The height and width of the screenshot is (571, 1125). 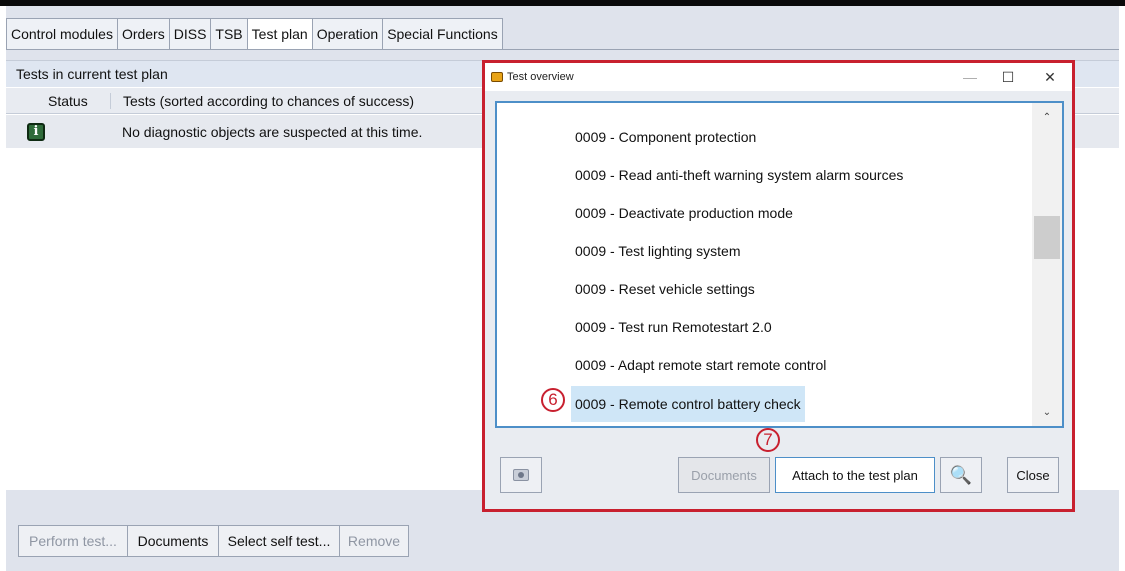 I want to click on list-item: 0009 - Adapt remote start remote control, so click(x=700, y=365).